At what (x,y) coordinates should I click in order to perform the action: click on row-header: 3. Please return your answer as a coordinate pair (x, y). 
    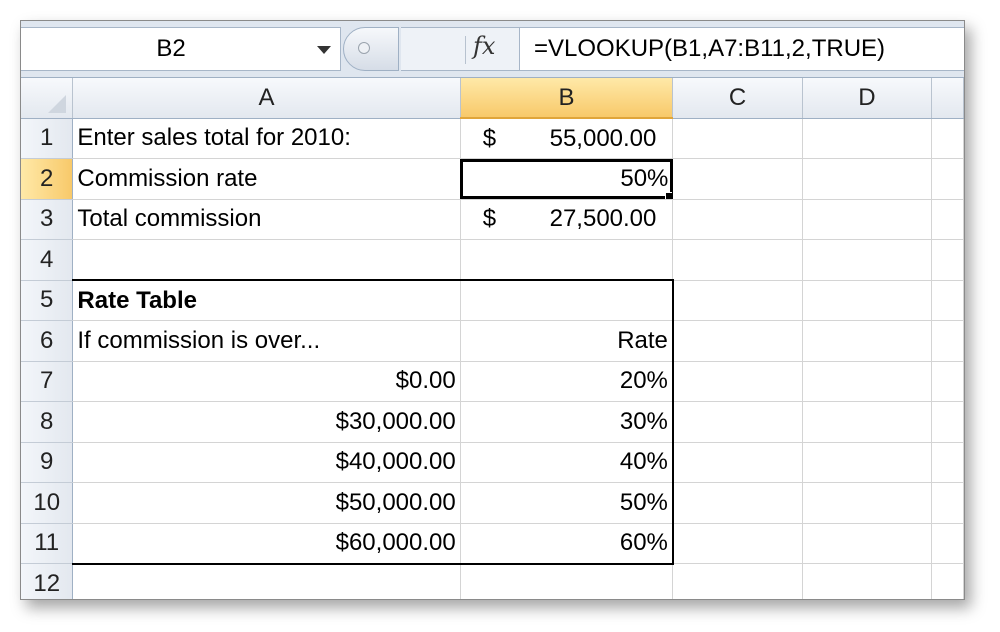
    Looking at the image, I should click on (47, 219).